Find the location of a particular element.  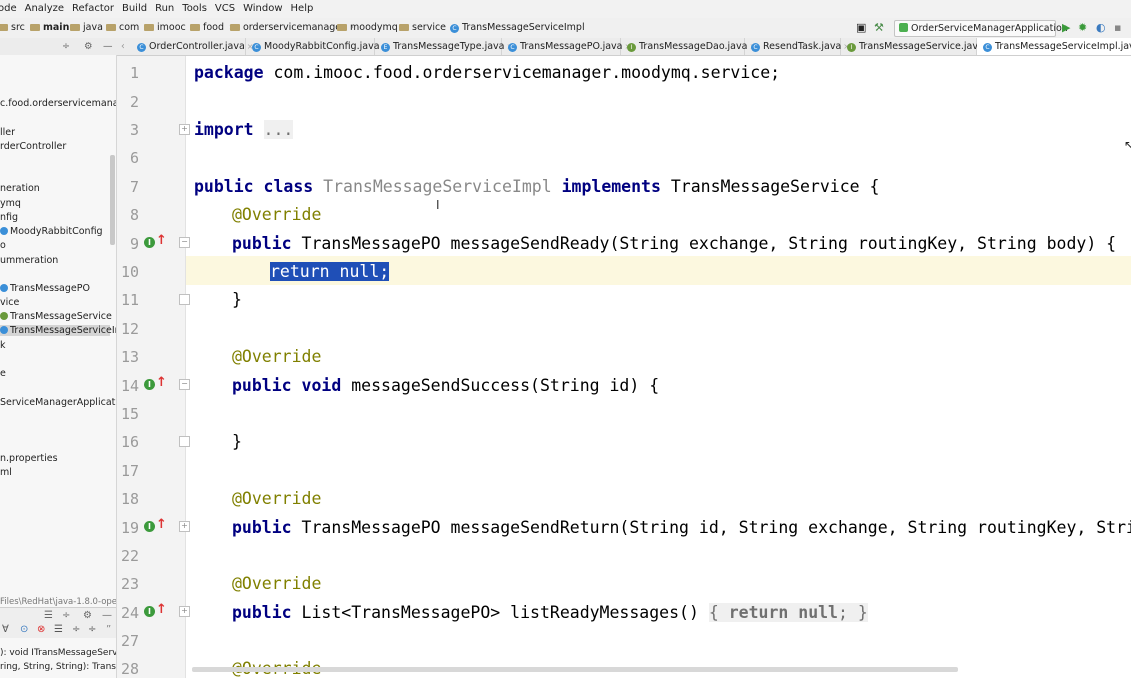

structure-item: ring, String, String): TransMes is located at coordinates (58, 667).